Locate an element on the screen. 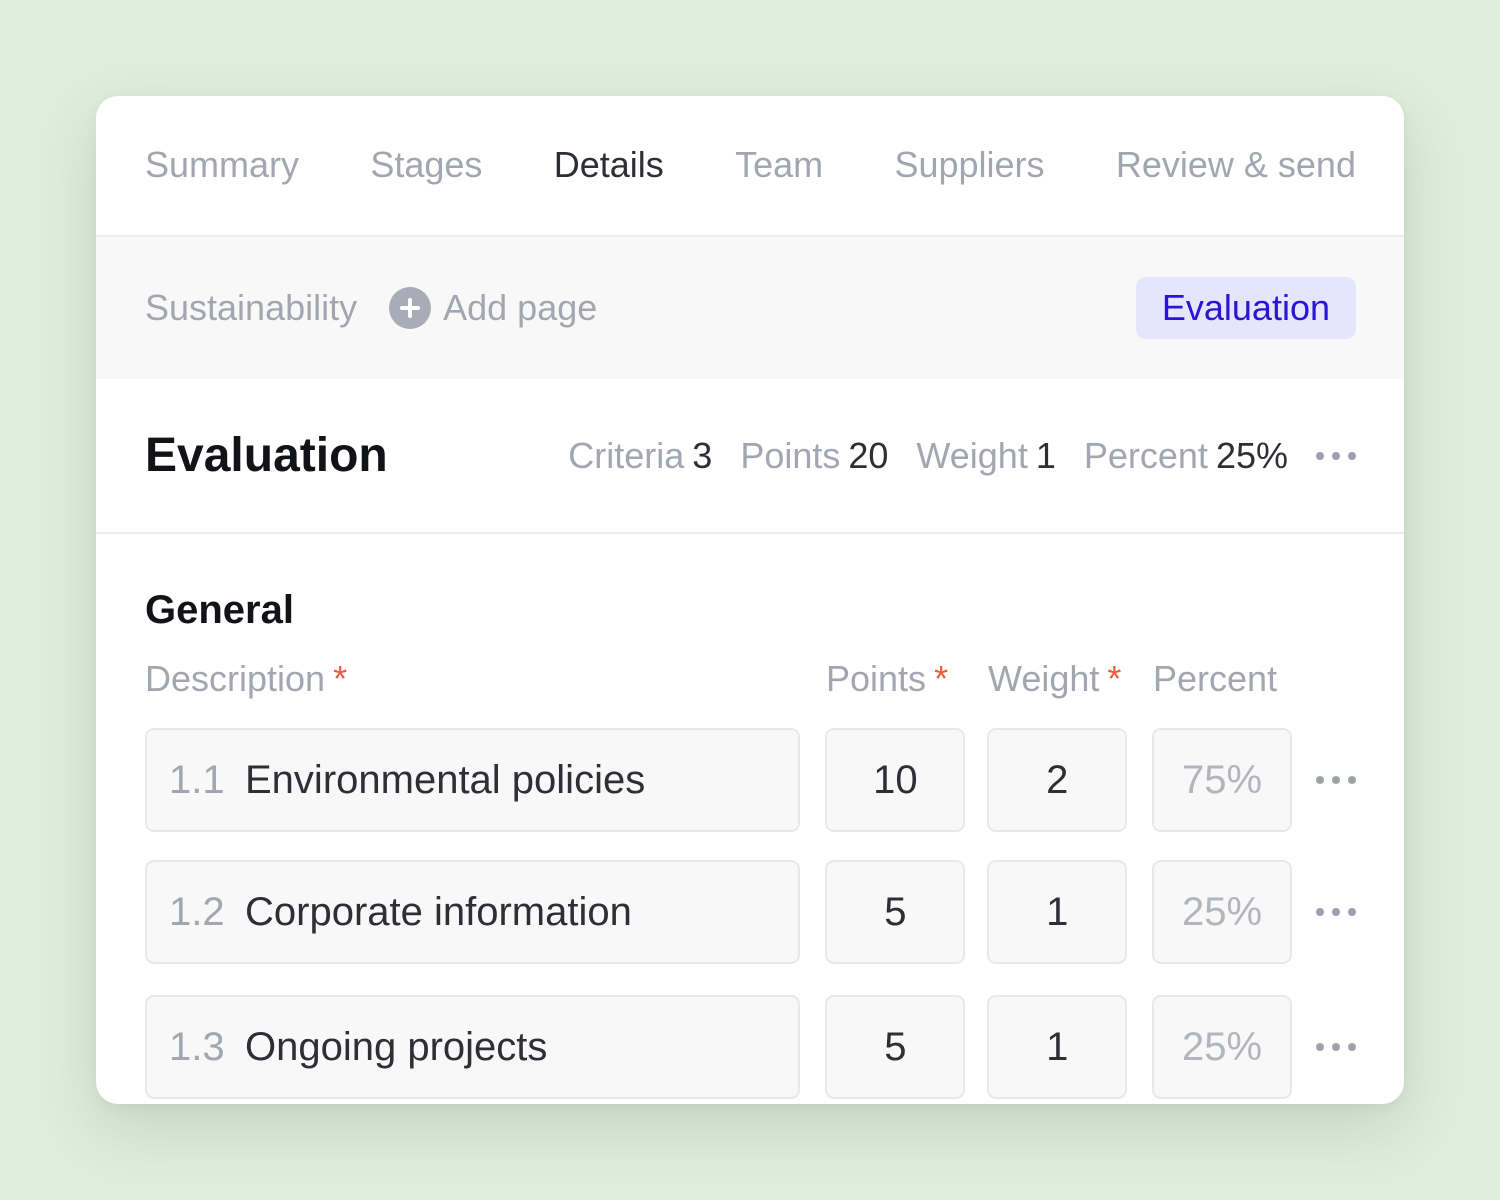 Image resolution: width=1500 pixels, height=1200 pixels. column-points: Points * is located at coordinates (907, 679).